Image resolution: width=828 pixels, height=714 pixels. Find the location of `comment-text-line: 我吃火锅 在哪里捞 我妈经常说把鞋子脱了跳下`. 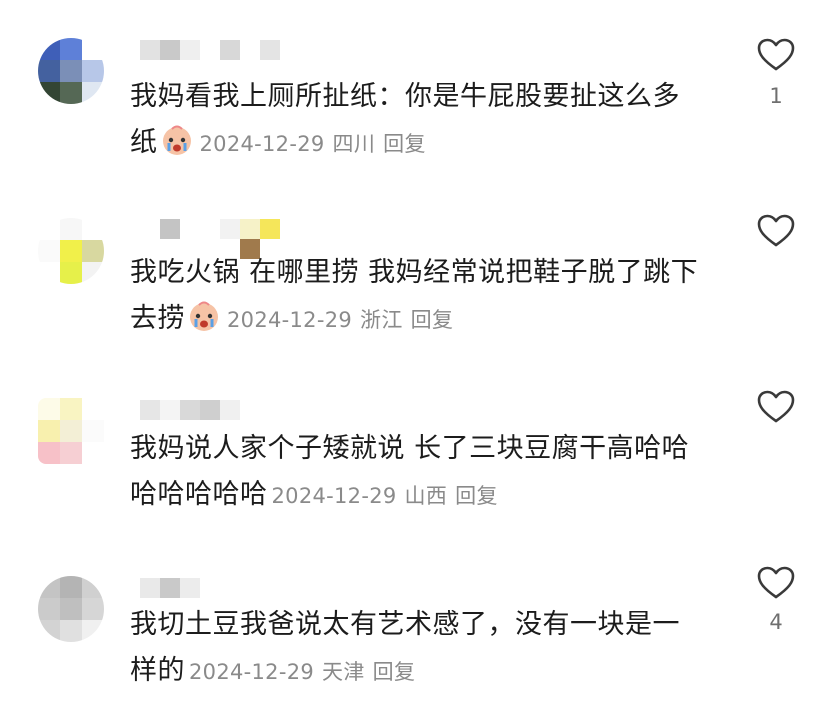

comment-text-line: 我吃火锅 在哪里捞 我妈经常说把鞋子脱了跳下 is located at coordinates (414, 272).